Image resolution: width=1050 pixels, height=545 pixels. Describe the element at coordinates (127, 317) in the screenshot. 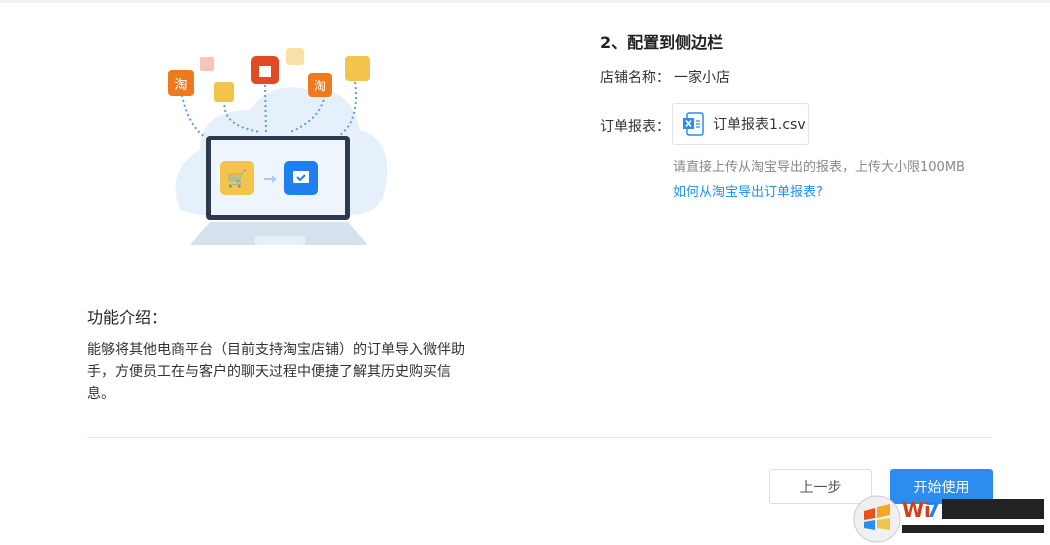

I see `intro-title: 功能介绍：` at that location.